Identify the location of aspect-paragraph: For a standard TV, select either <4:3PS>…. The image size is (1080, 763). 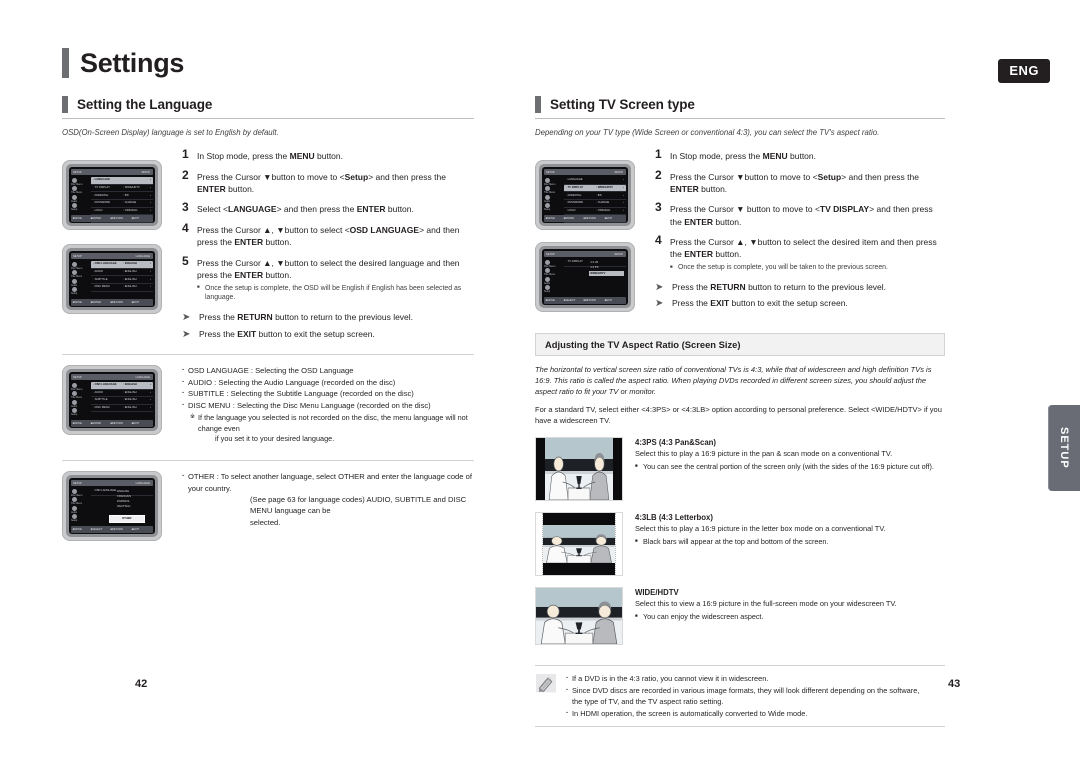
(740, 415).